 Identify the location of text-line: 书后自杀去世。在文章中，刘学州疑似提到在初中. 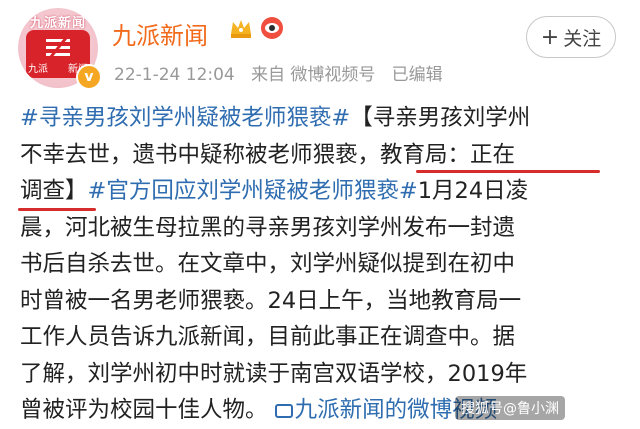
(322, 264).